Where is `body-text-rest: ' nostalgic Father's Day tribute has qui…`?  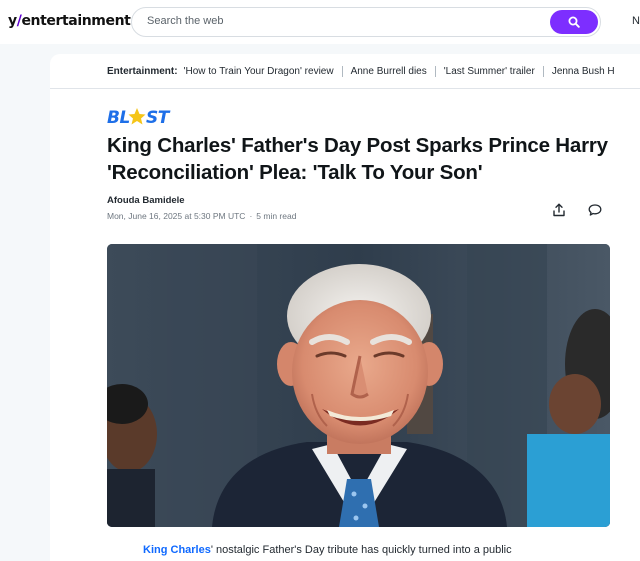
body-text-rest: ' nostalgic Father's Day tribute has qui… is located at coordinates (361, 550).